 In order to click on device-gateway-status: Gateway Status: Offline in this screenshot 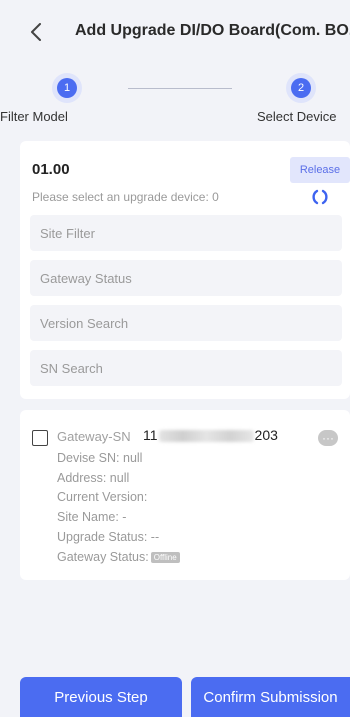, I will do `click(118, 557)`.